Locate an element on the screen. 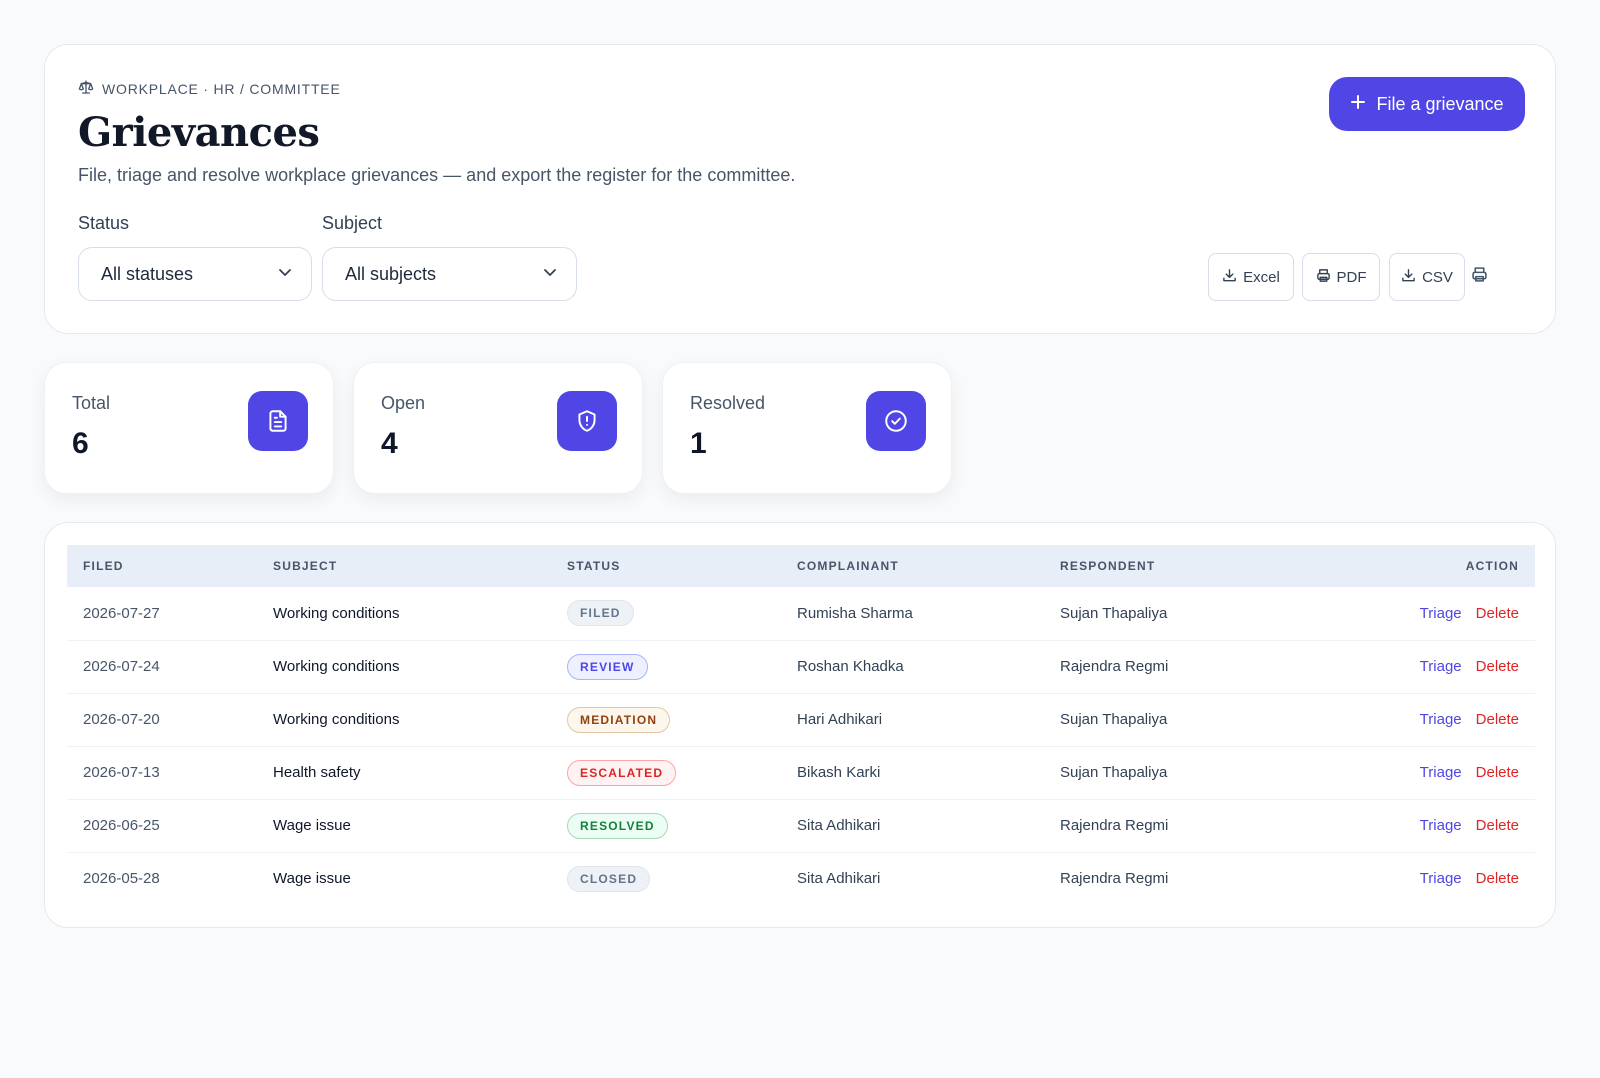  stat-card-total: Total 6 is located at coordinates (189, 428).